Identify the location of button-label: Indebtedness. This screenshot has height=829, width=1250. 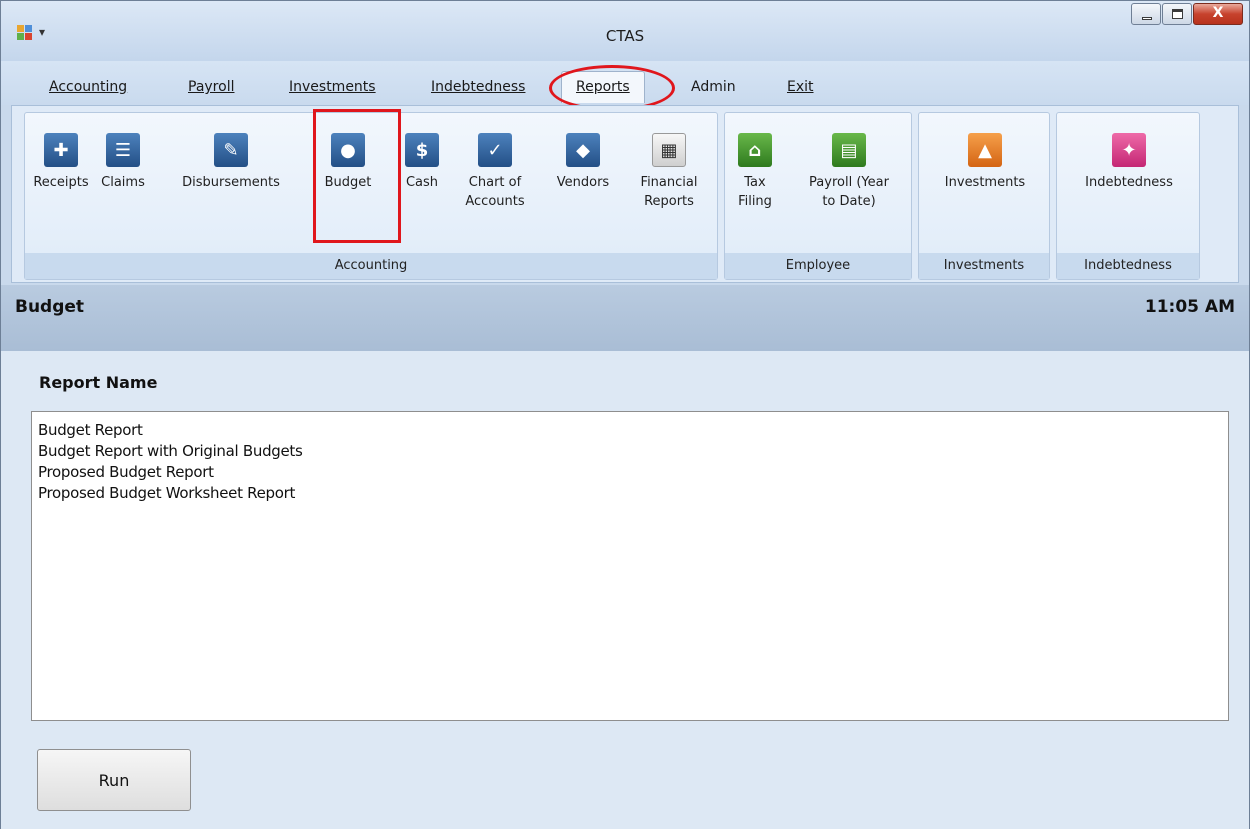
(1129, 182).